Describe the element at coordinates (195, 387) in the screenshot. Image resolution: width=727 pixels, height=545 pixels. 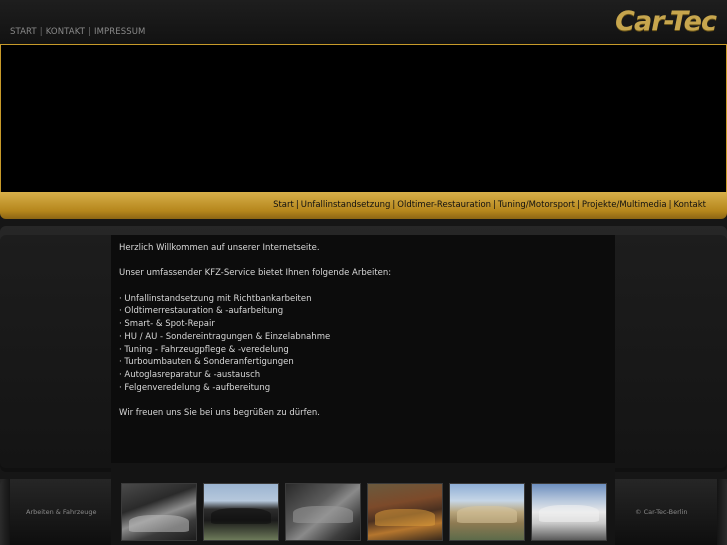
I see `service-item: · Felgenveredelung & -aufbereitung` at that location.